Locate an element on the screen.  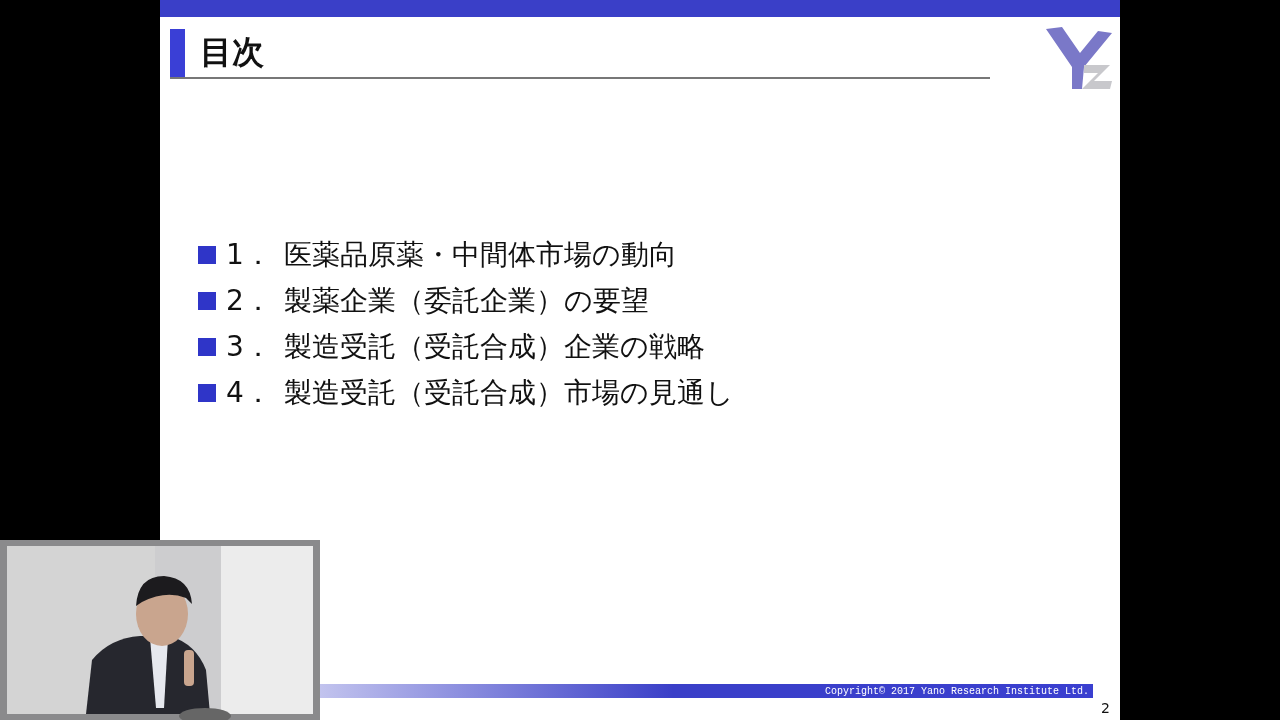
copyright-text: Copyright© 2017 Yano Research Institute Ltd. is located at coordinates (957, 691).